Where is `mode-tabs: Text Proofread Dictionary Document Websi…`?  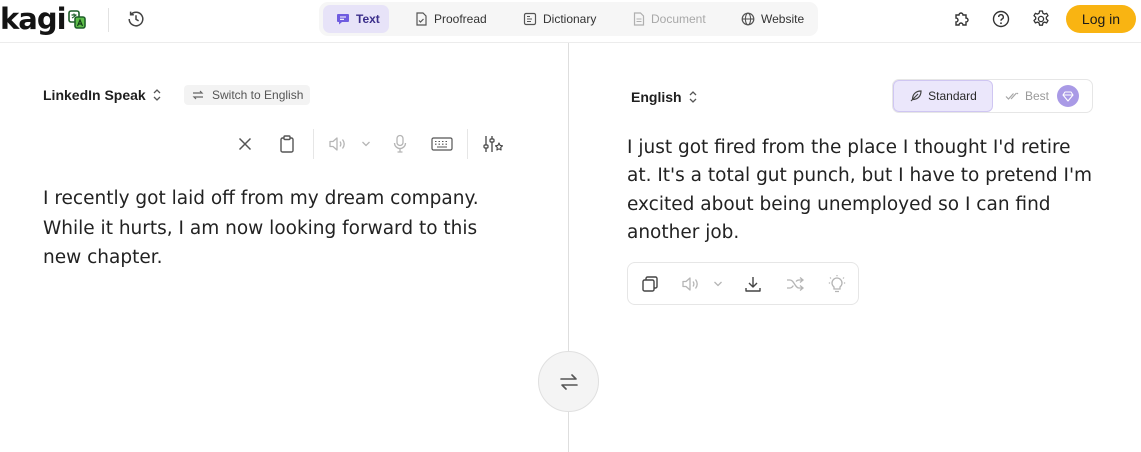
mode-tabs: Text Proofread Dictionary Document Websi… is located at coordinates (568, 19).